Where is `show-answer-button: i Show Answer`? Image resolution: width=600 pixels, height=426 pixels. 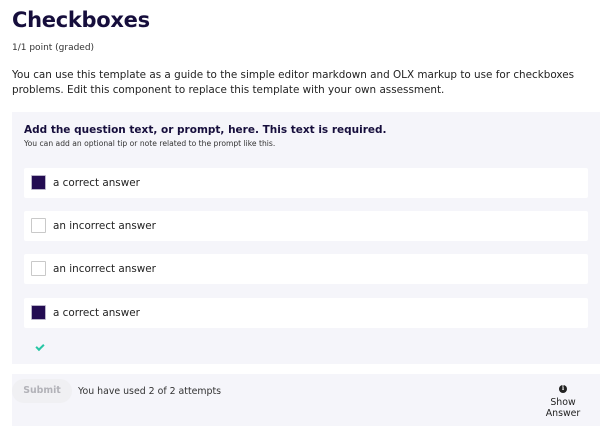 show-answer-button: i Show Answer is located at coordinates (563, 402).